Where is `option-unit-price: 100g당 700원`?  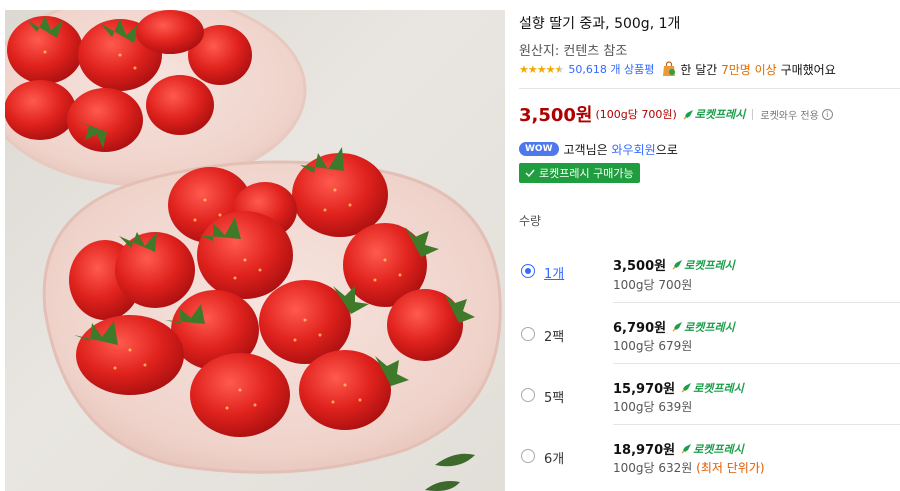 option-unit-price: 100g당 700원 is located at coordinates (653, 285).